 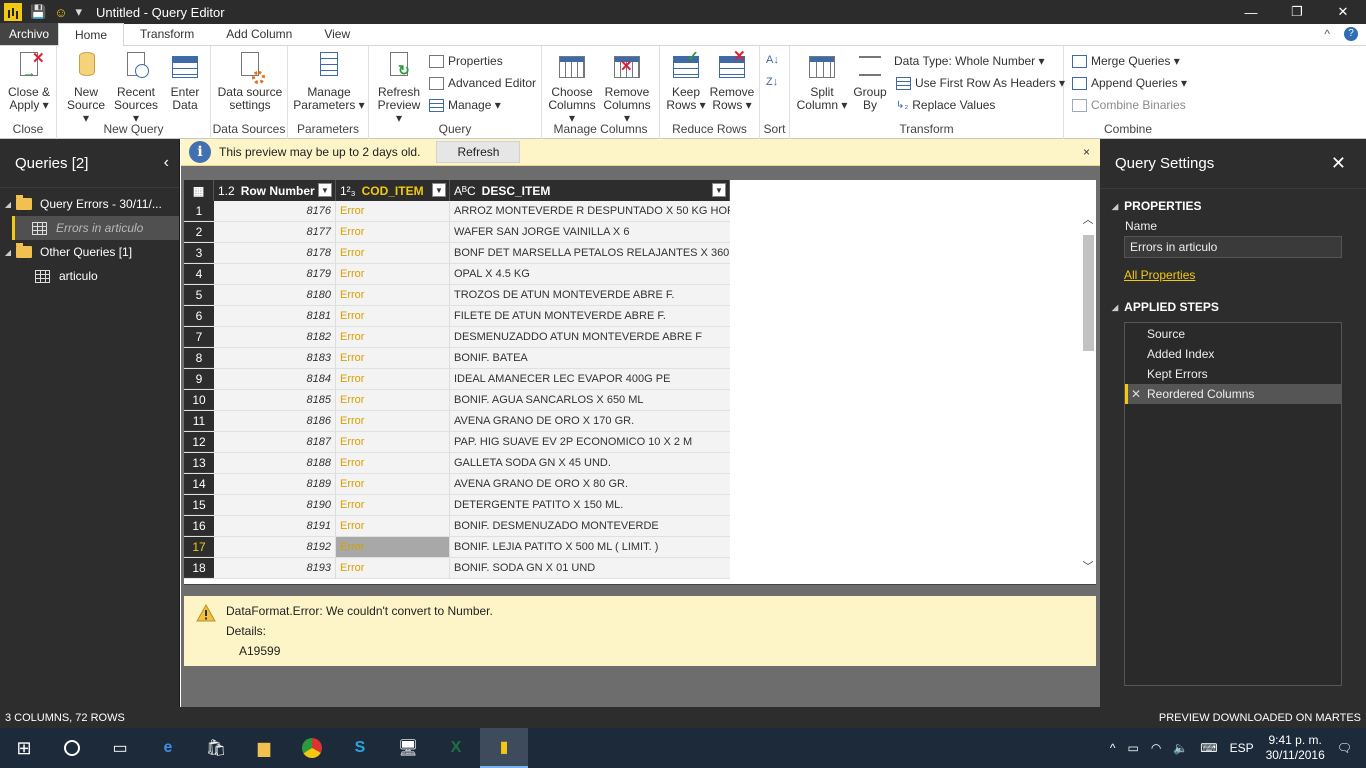 I want to click on description-cell: DESMENUZADDO ATUN MONTEVERDE ABRE F, so click(x=590, y=337).